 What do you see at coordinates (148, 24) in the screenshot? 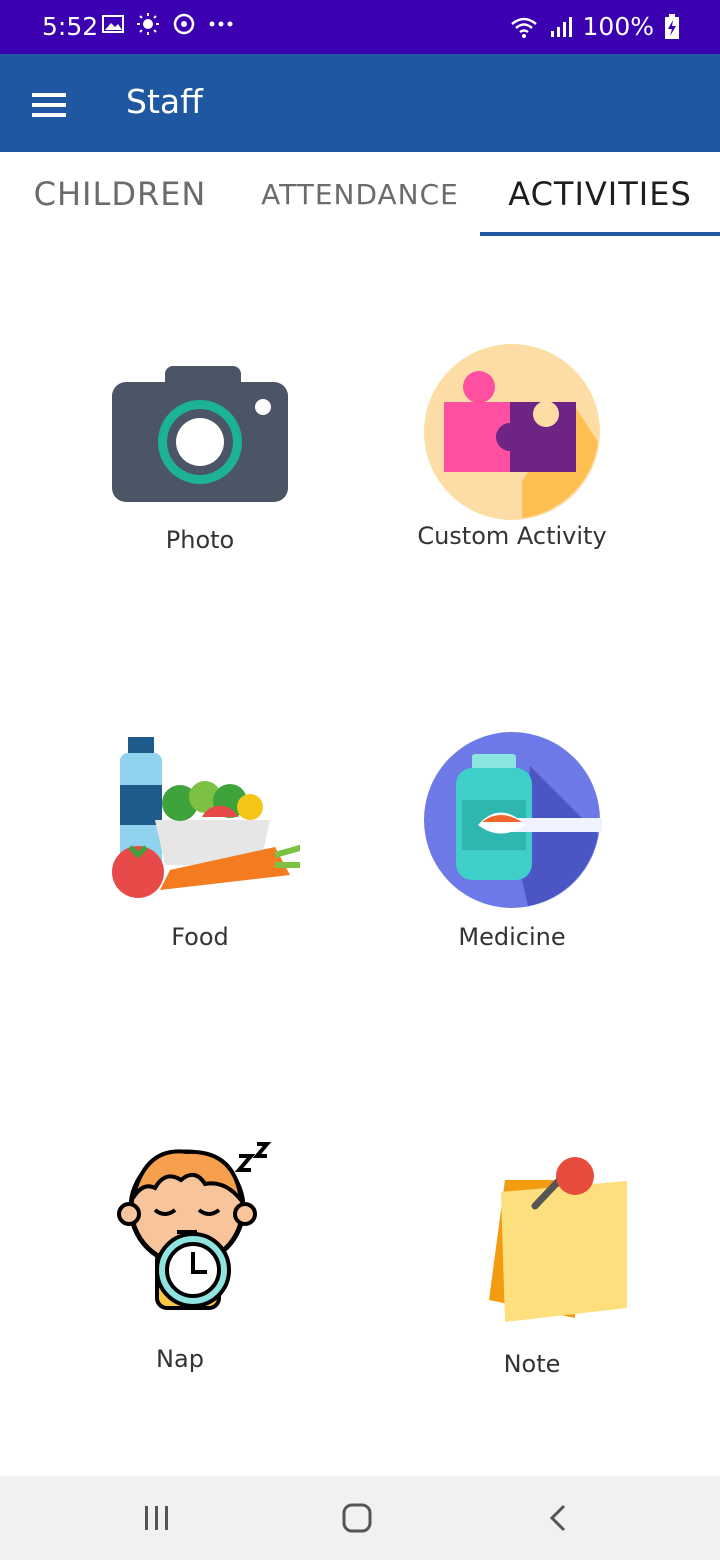
I see `sun-icon` at bounding box center [148, 24].